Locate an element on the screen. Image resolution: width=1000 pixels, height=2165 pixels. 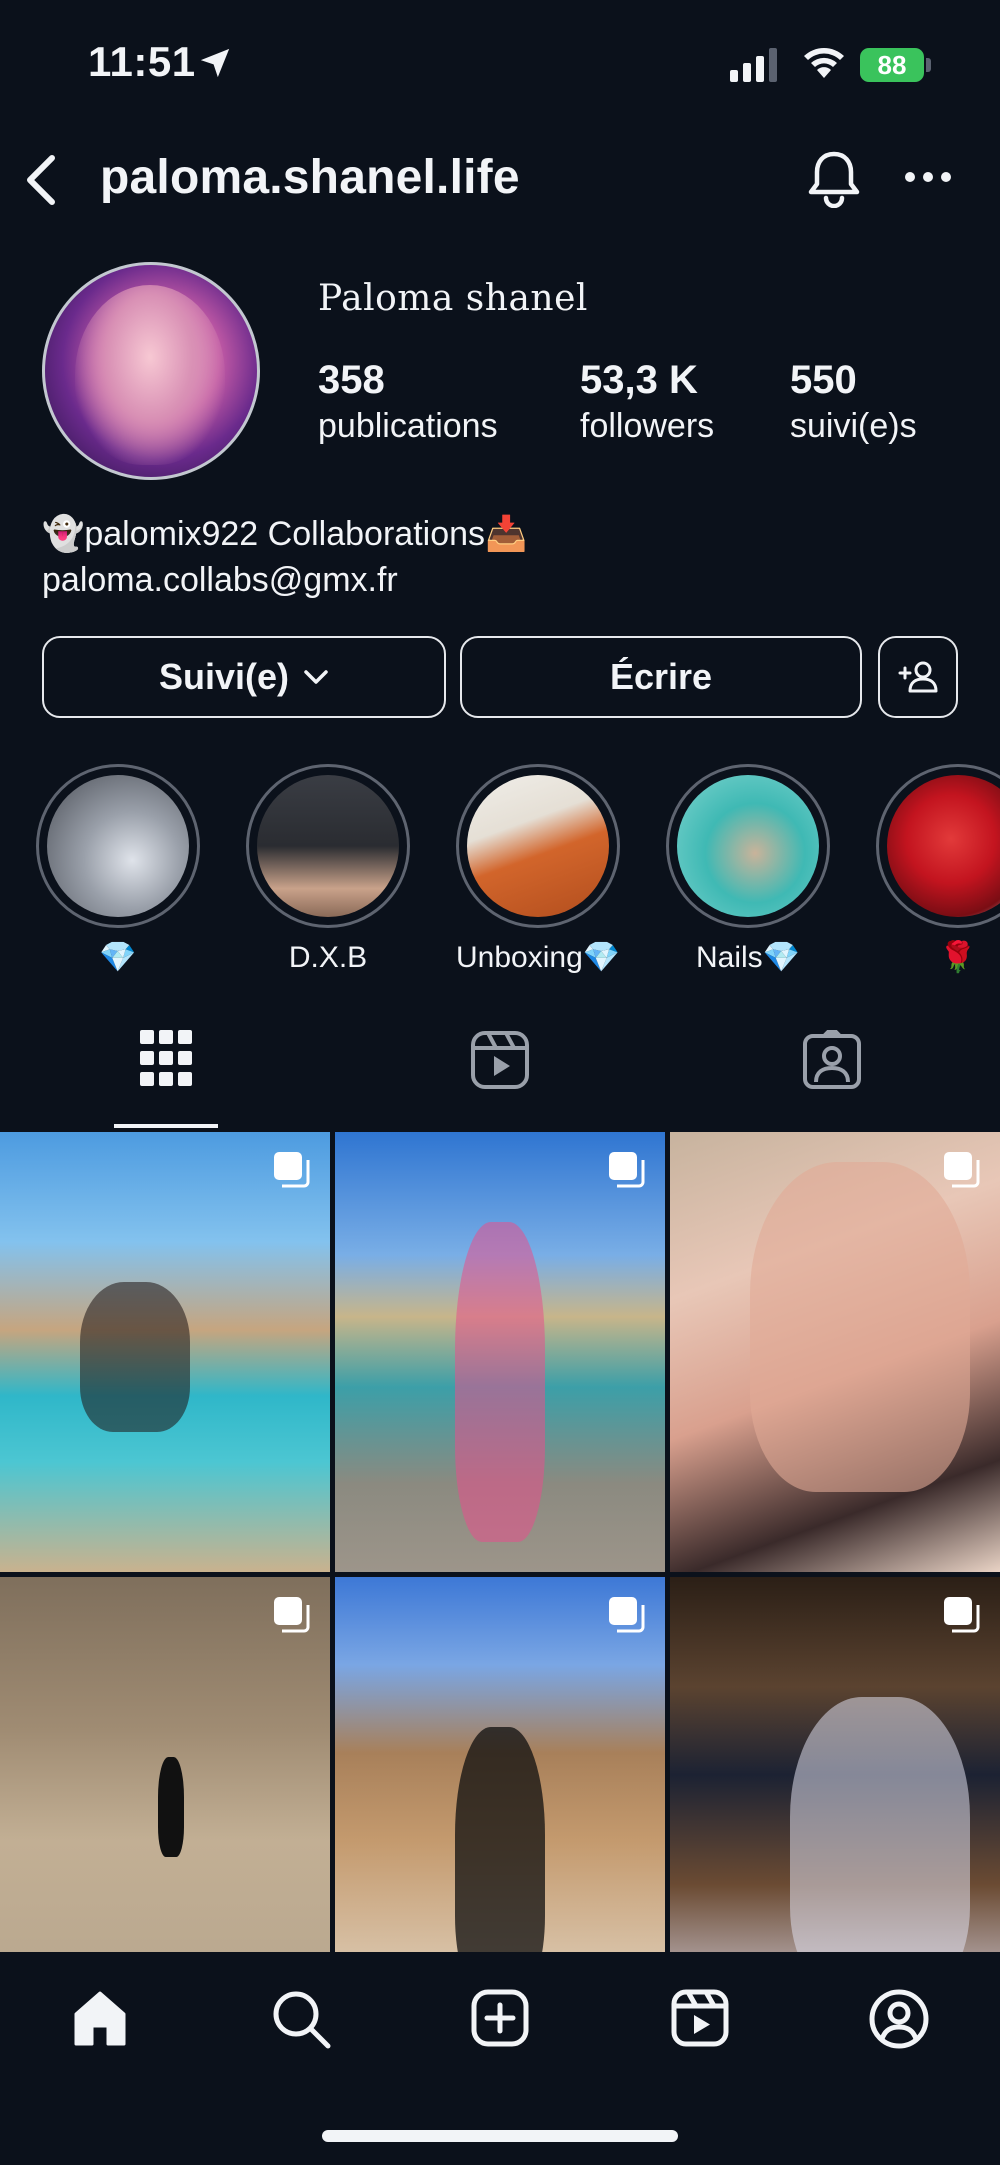
highlight-item: 🌹 is located at coordinates (938, 871).